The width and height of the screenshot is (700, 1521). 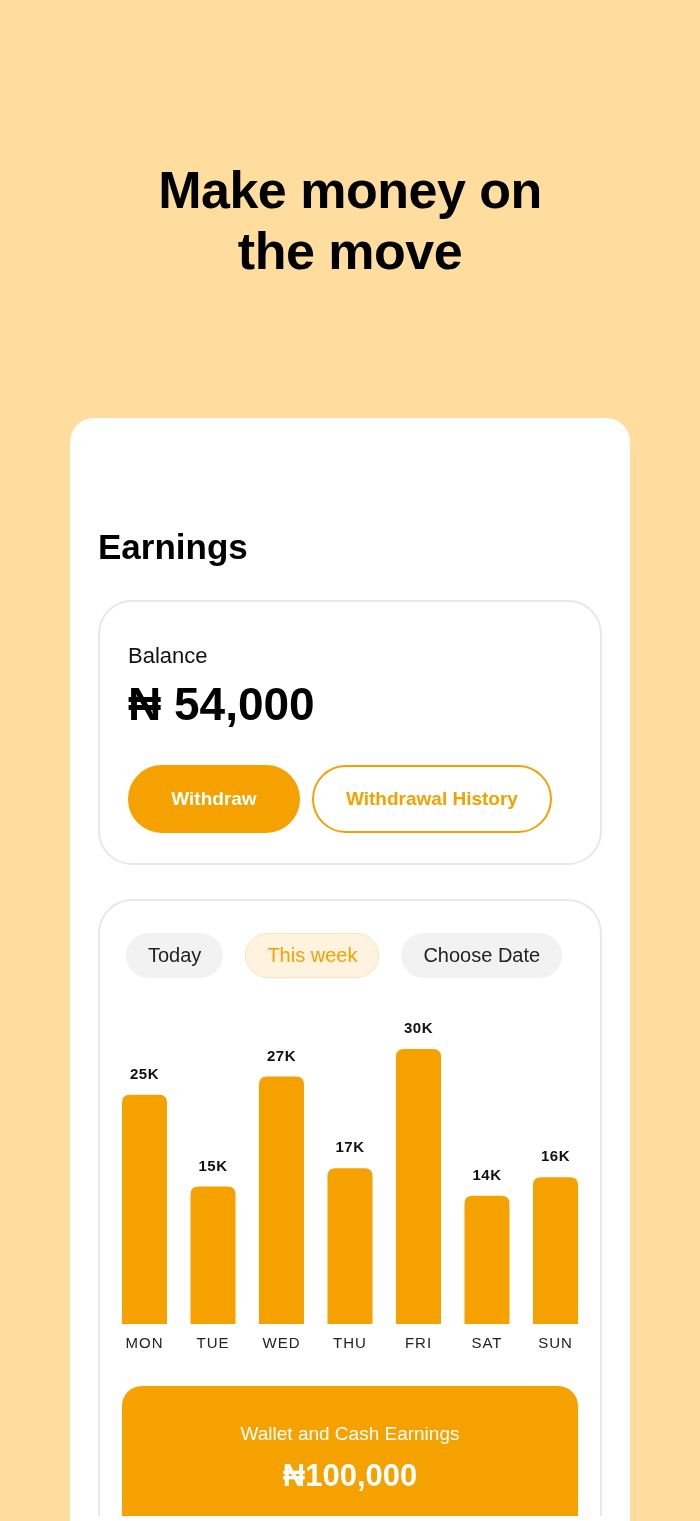 I want to click on bar-value-label: 17K, so click(x=350, y=1147).